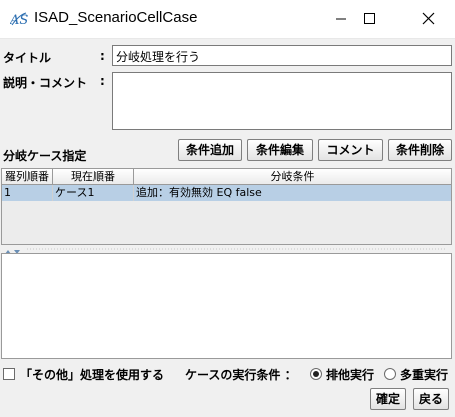 Image resolution: width=455 pixels, height=417 pixels. I want to click on close-icon, so click(428, 18).